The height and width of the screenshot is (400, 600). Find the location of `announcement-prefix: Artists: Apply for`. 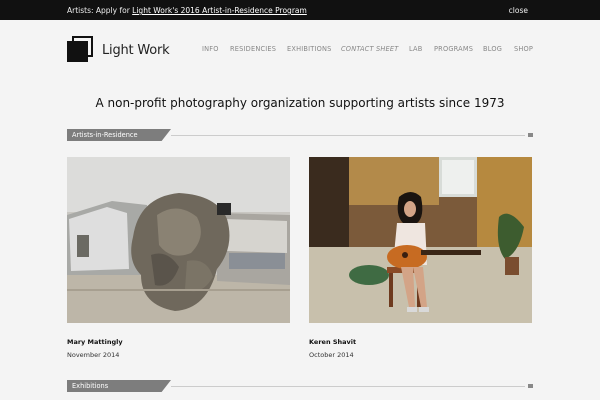

announcement-prefix: Artists: Apply for is located at coordinates (100, 10).